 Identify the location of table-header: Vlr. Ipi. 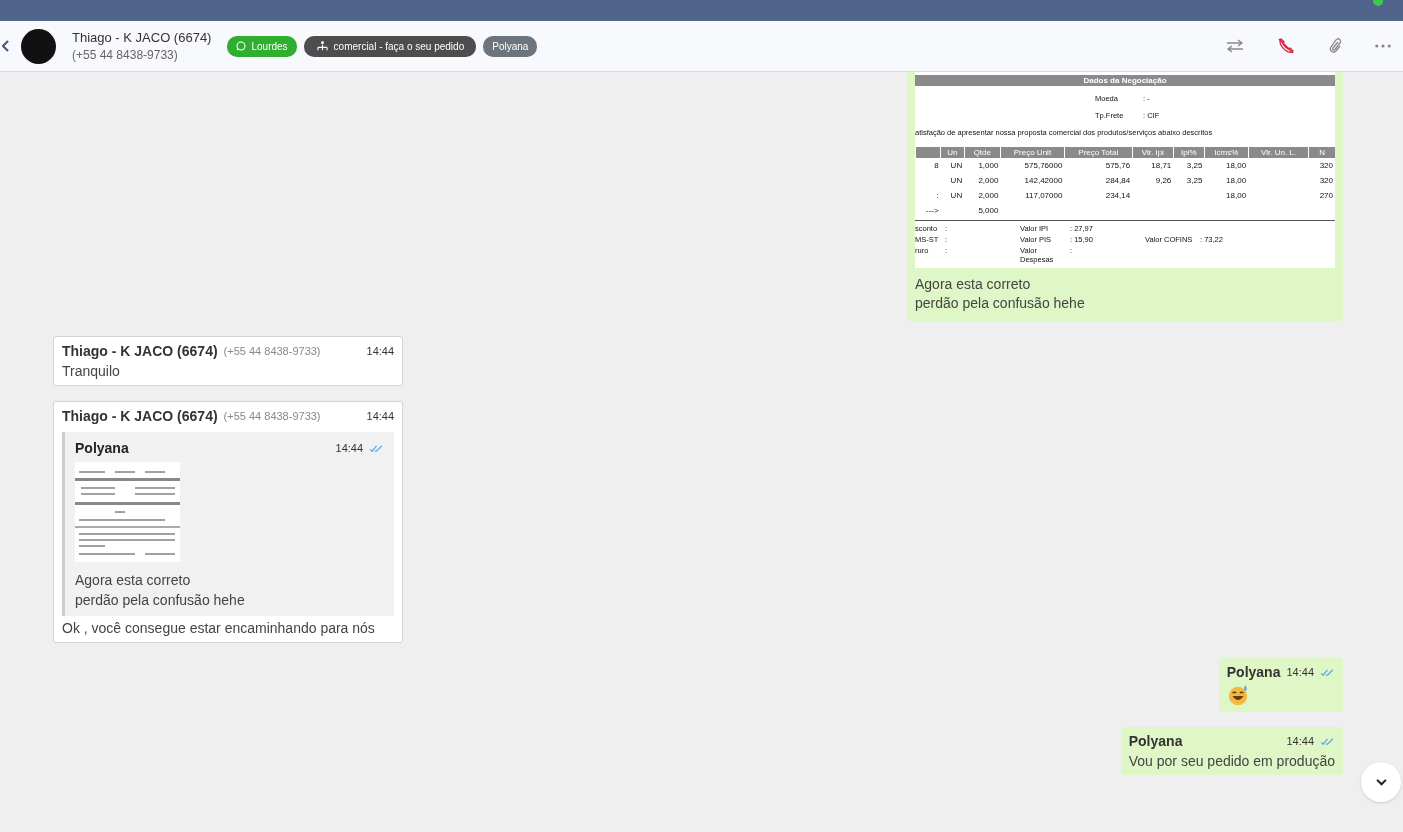
(1153, 152).